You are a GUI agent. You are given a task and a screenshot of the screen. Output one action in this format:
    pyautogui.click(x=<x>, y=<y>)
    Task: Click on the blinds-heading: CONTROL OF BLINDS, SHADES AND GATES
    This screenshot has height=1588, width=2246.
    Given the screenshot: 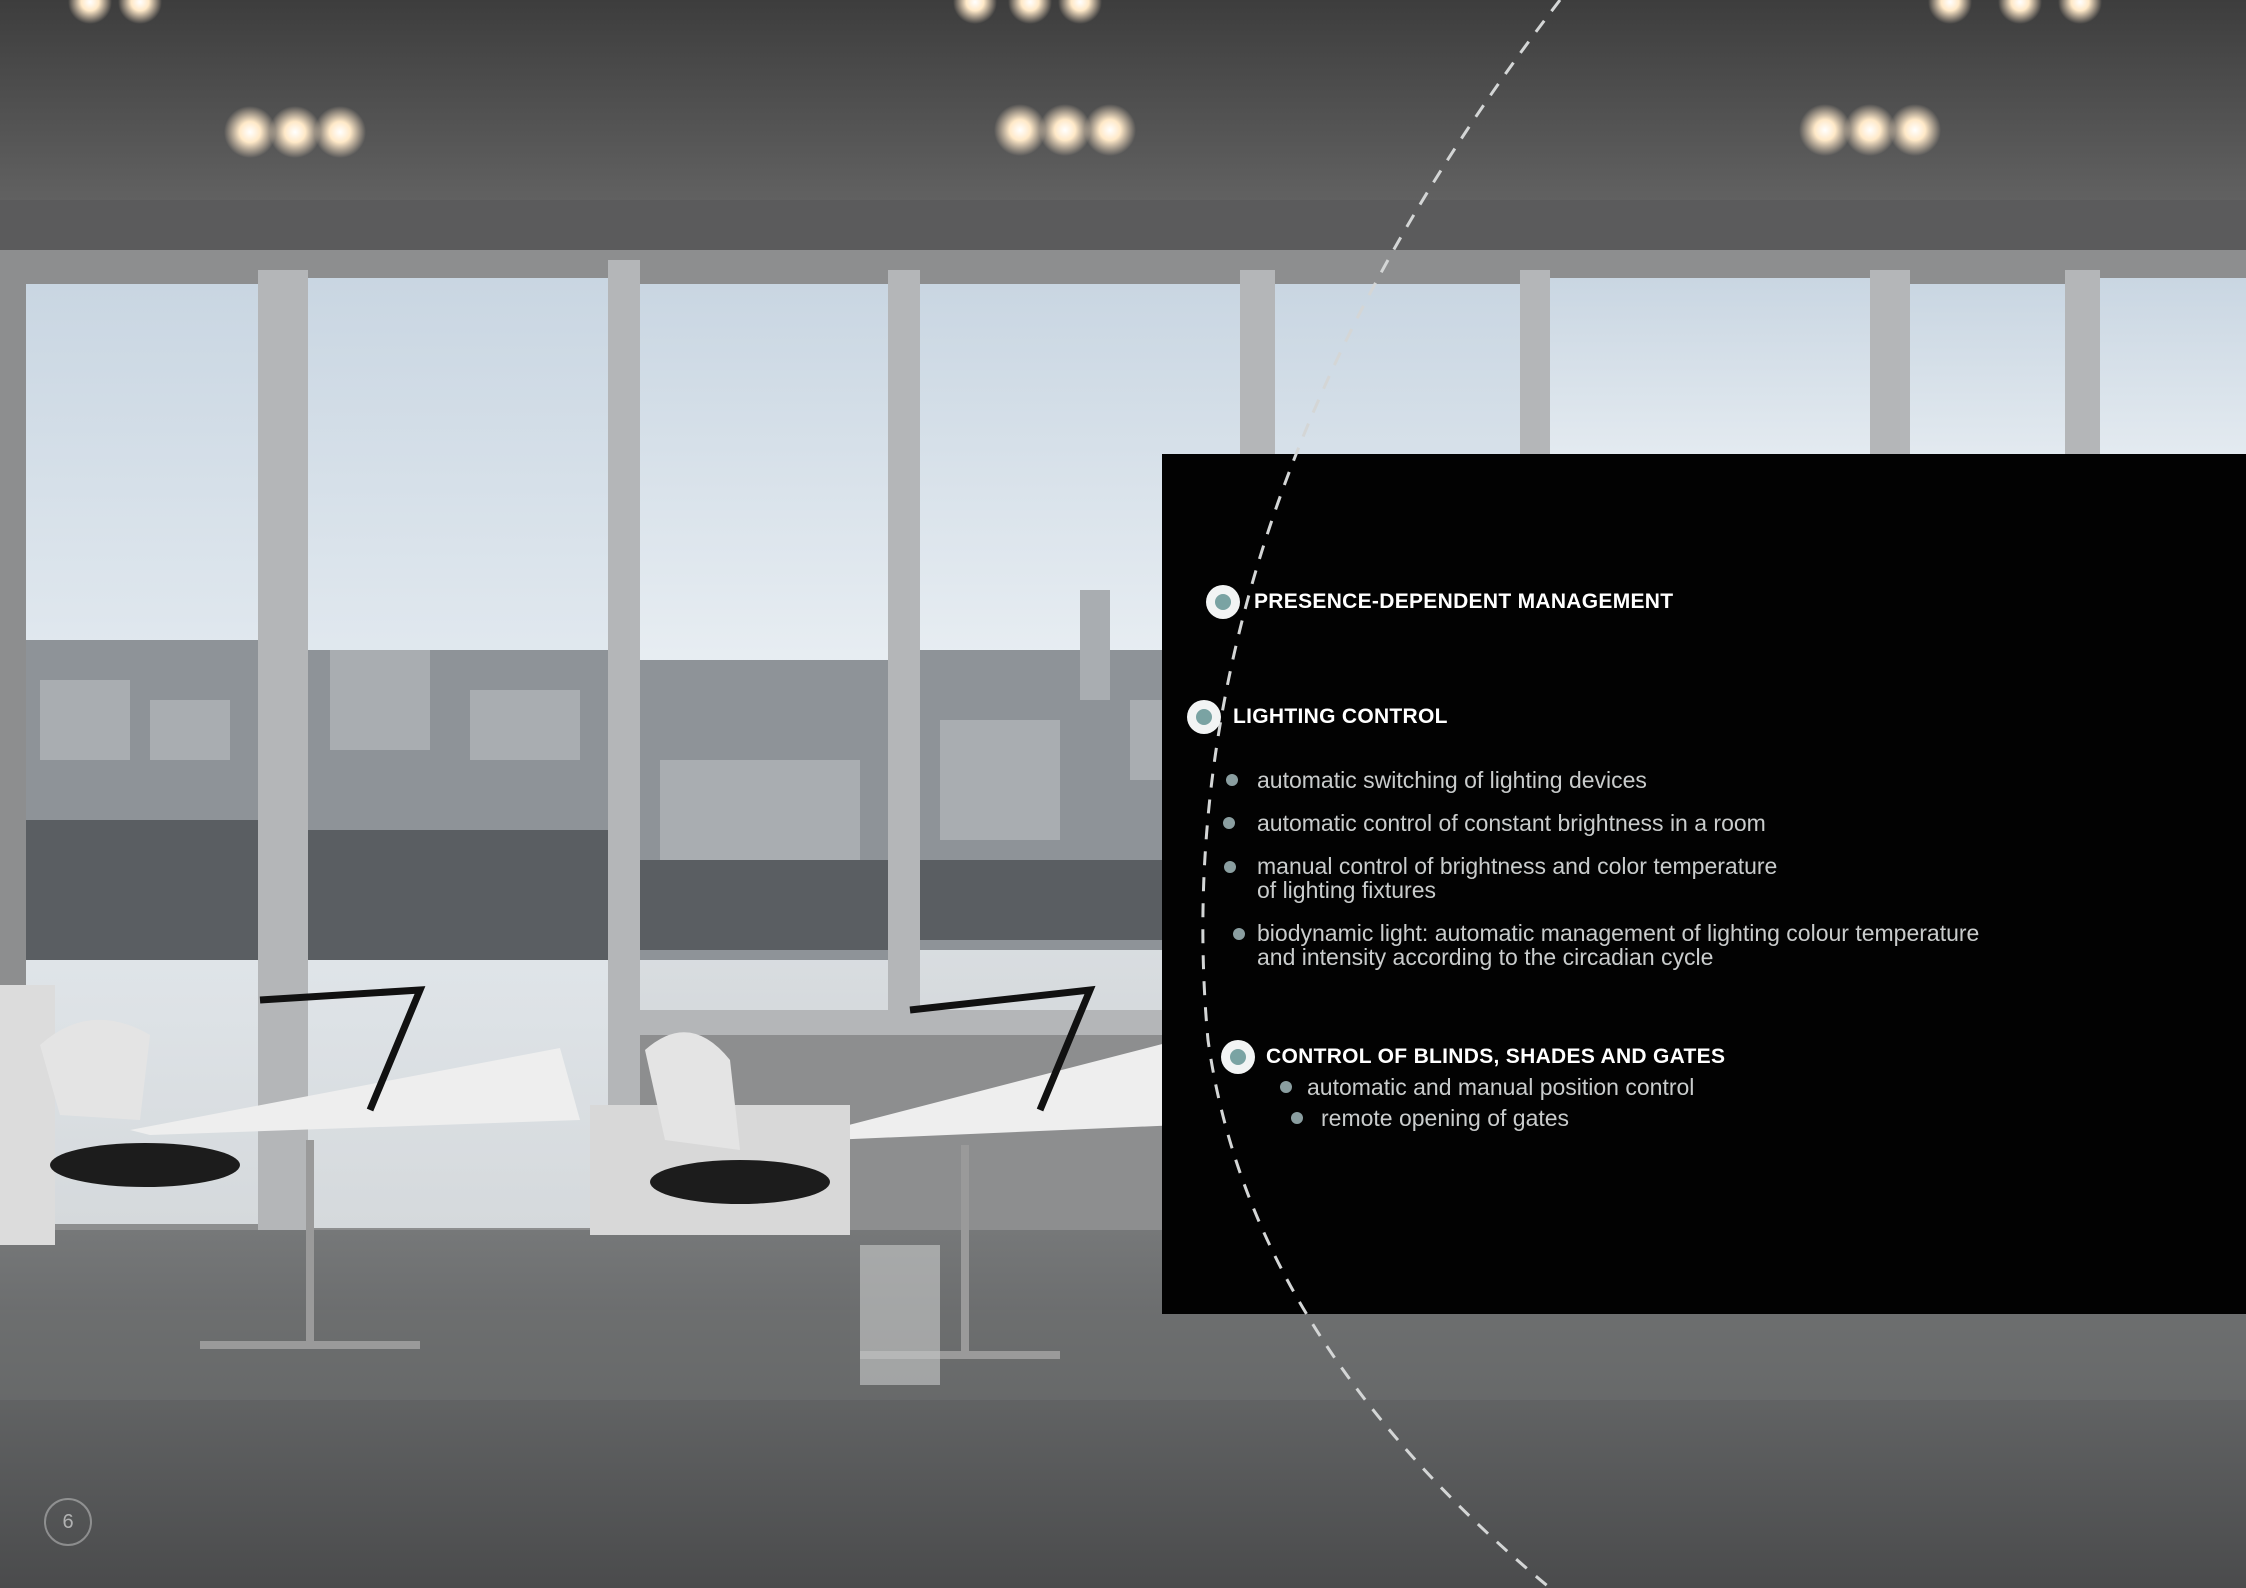 What is the action you would take?
    pyautogui.click(x=1496, y=1056)
    